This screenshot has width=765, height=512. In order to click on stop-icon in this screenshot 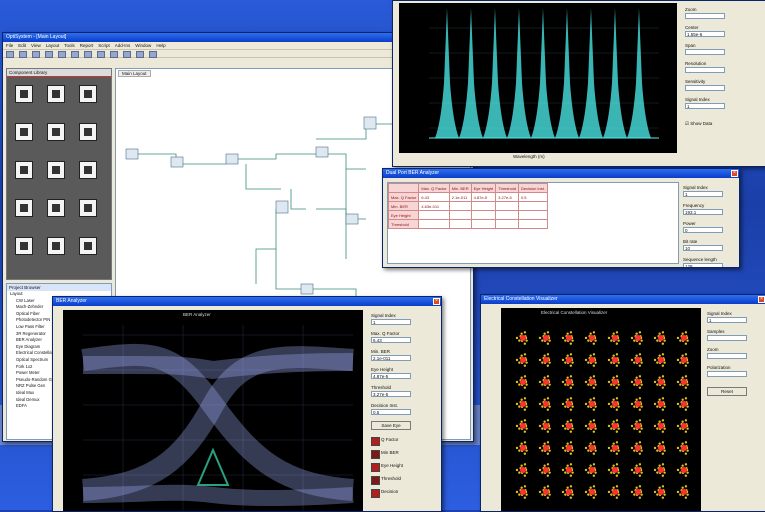, I will do `click(153, 54)`.